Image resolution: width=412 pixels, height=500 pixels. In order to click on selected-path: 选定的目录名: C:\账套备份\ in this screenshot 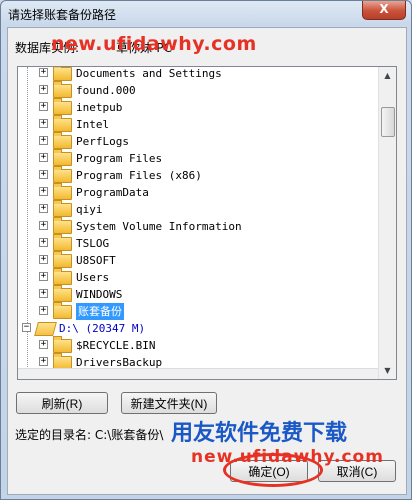, I will do `click(89, 434)`.